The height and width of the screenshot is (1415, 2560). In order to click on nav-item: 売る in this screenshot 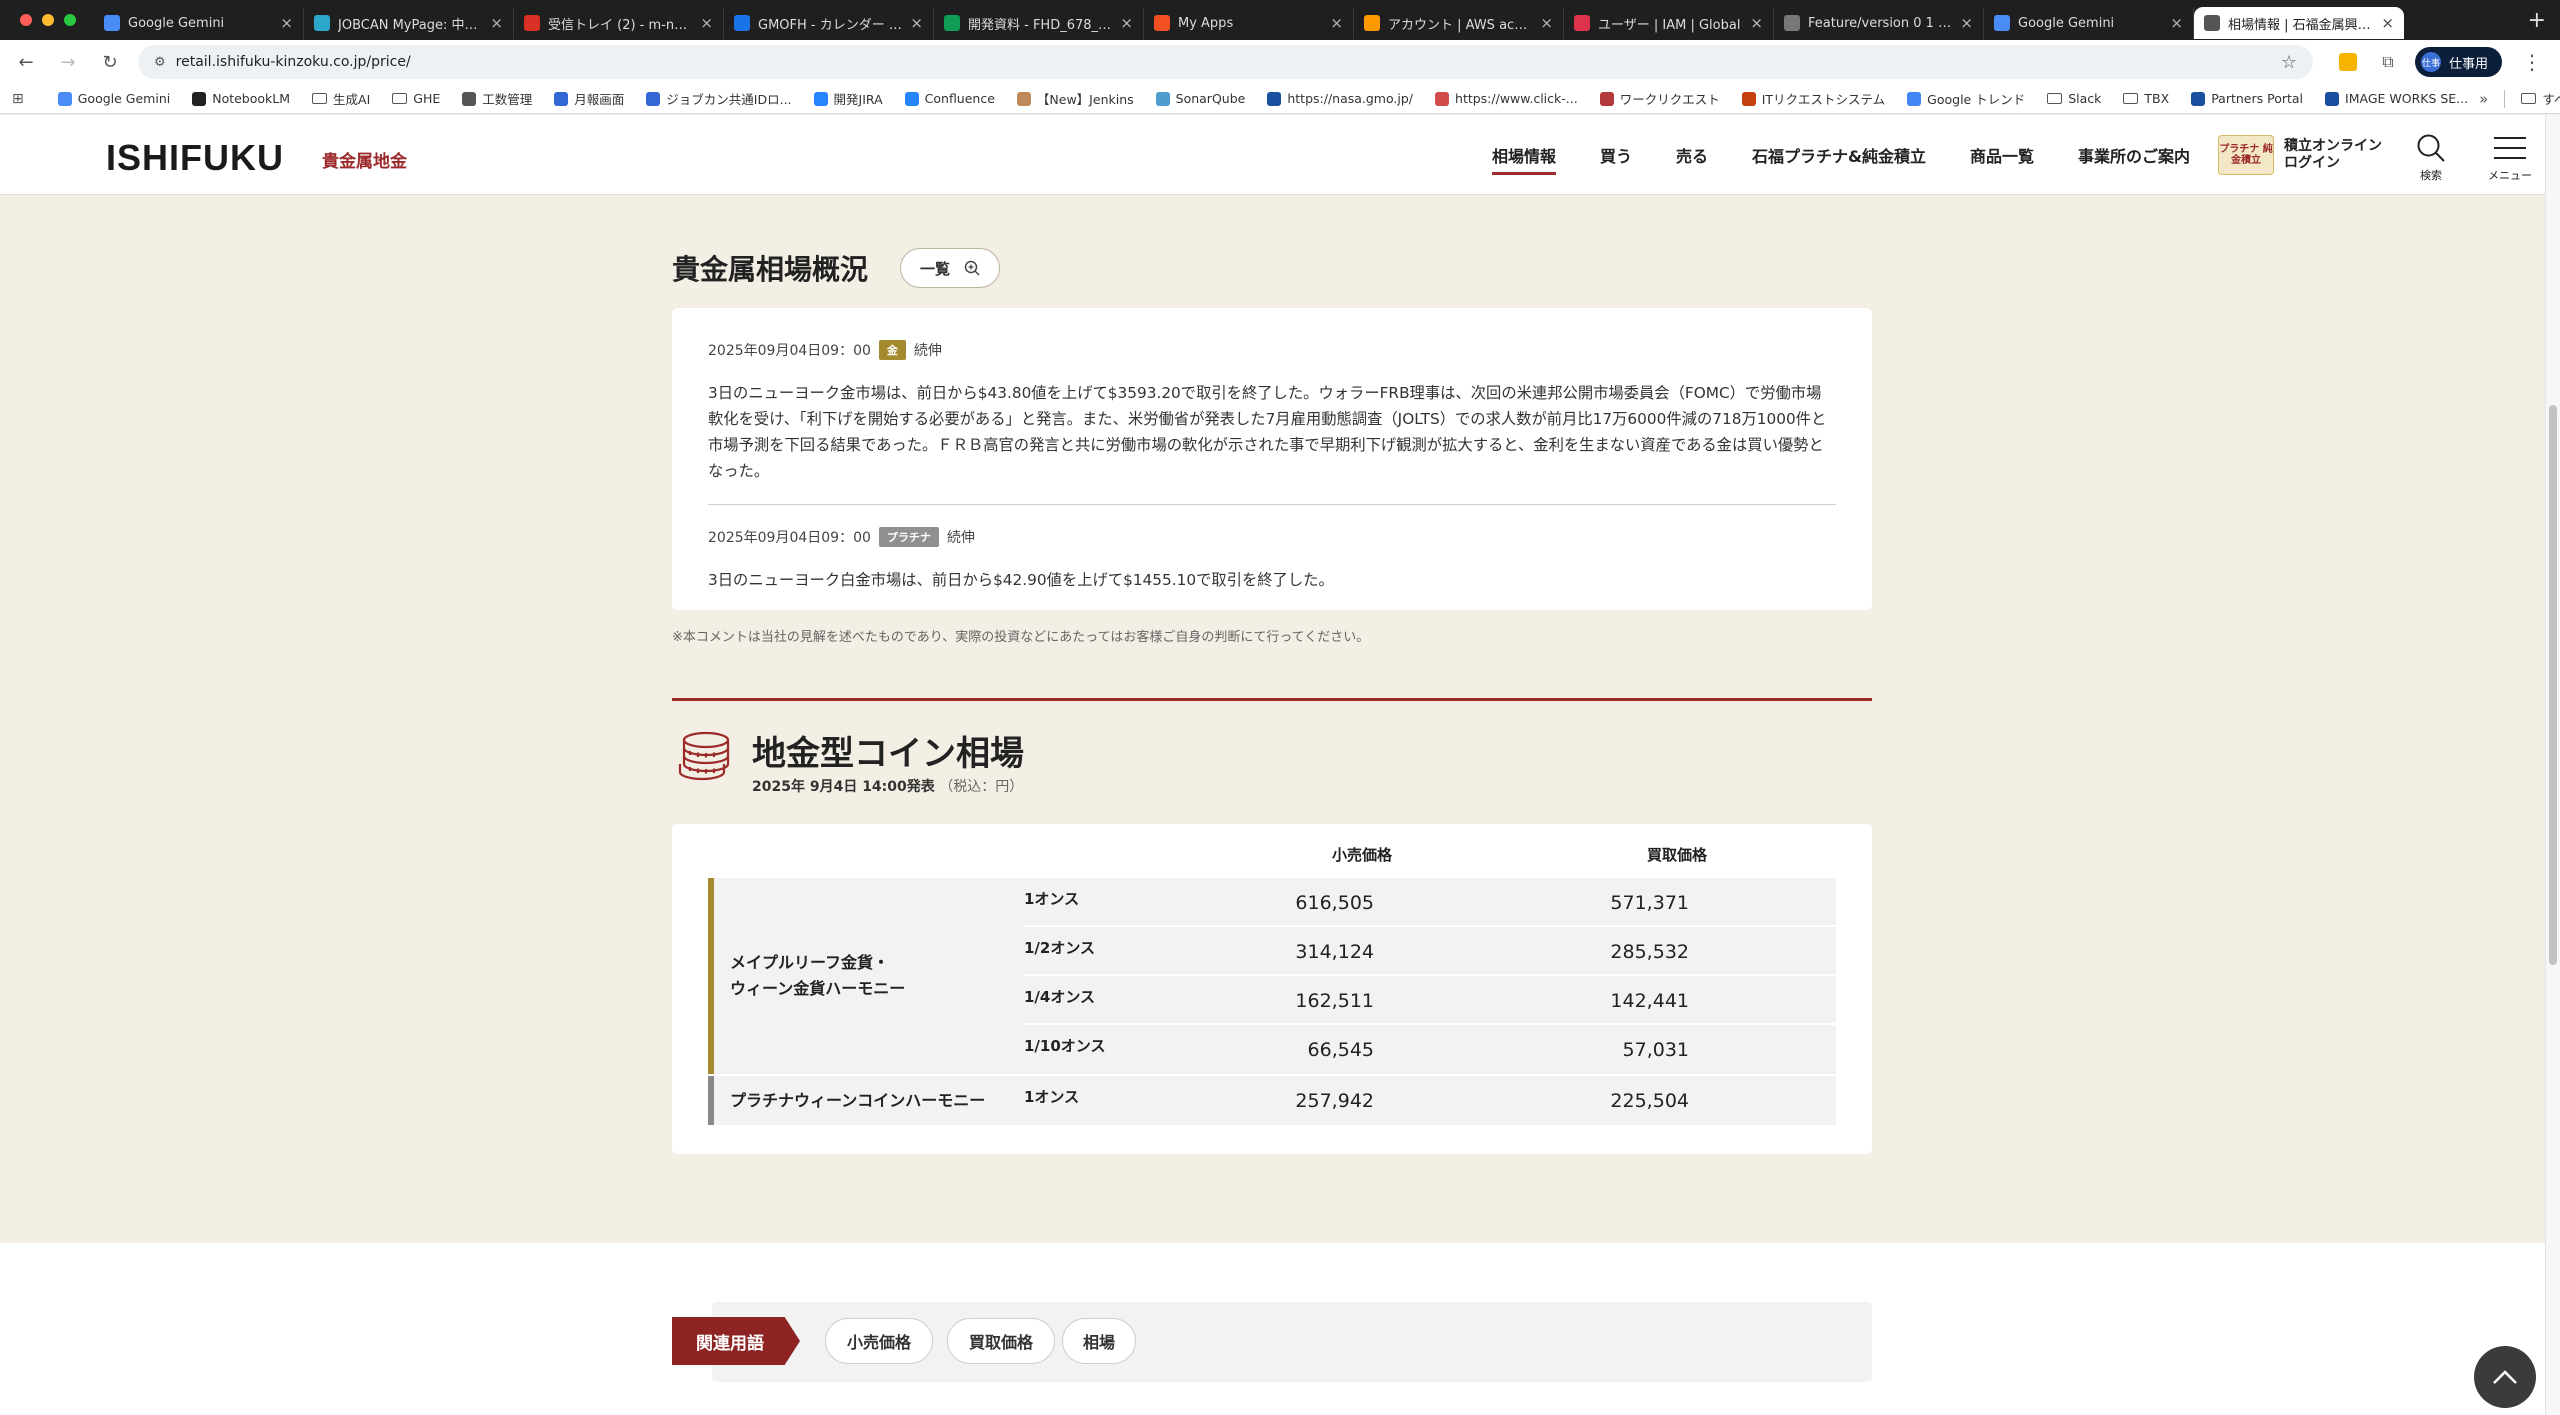, I will do `click(1692, 155)`.